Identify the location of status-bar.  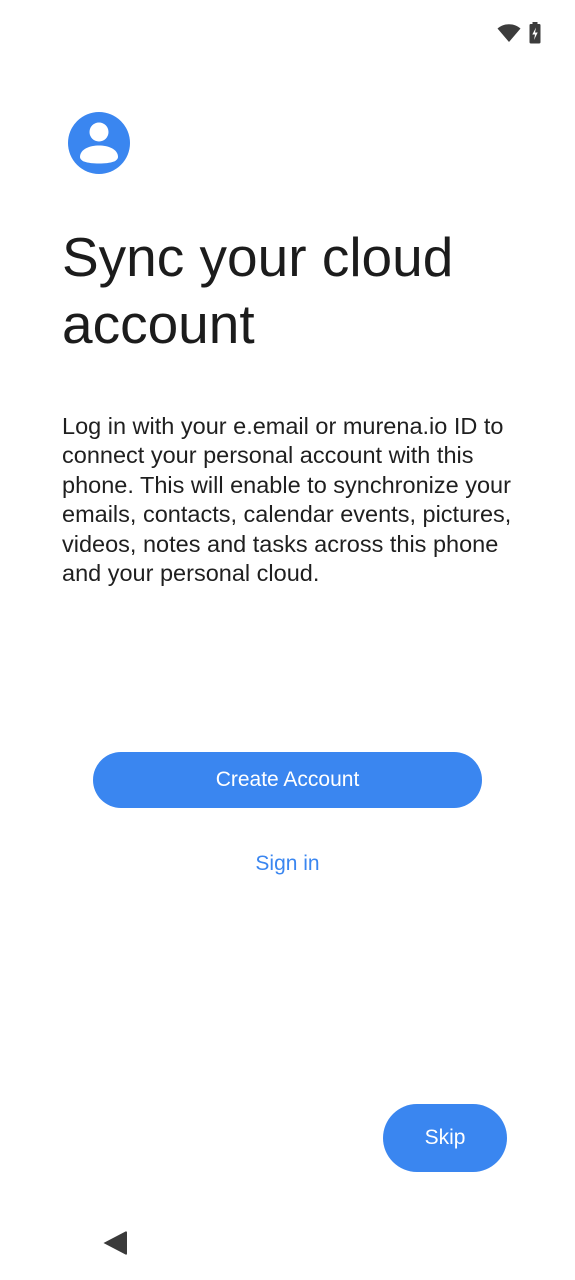
(519, 33).